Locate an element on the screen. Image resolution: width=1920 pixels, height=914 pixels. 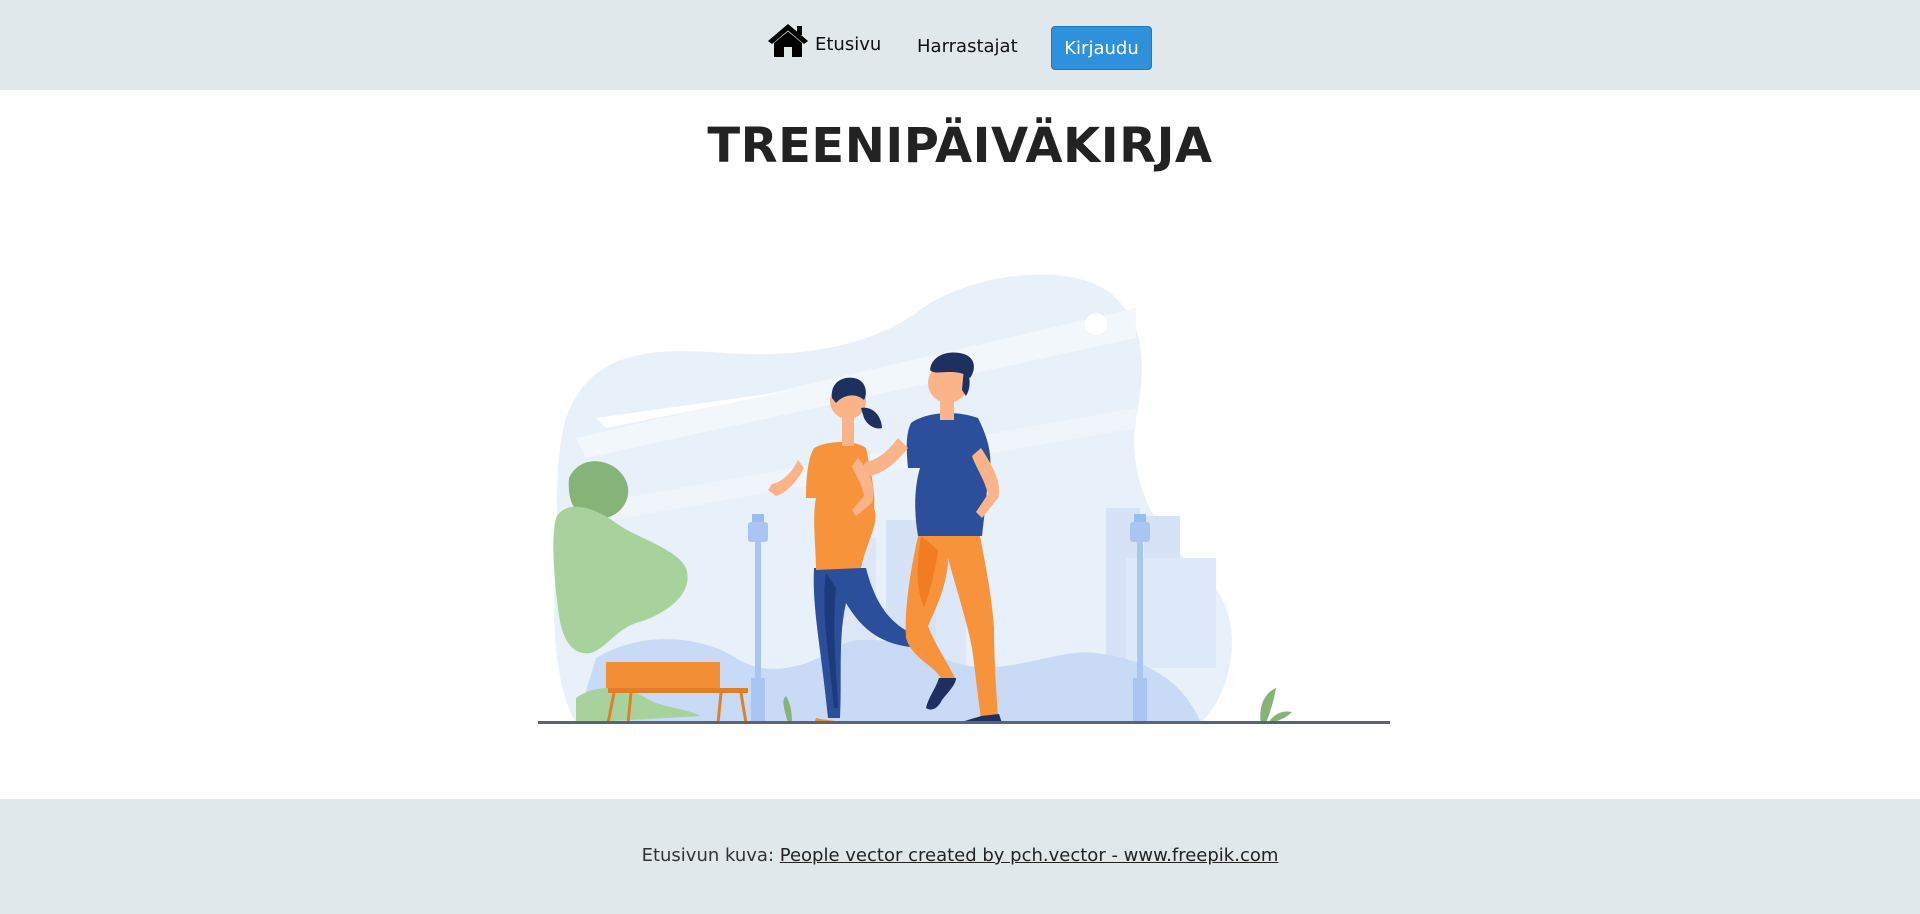
home-icon is located at coordinates (788, 40).